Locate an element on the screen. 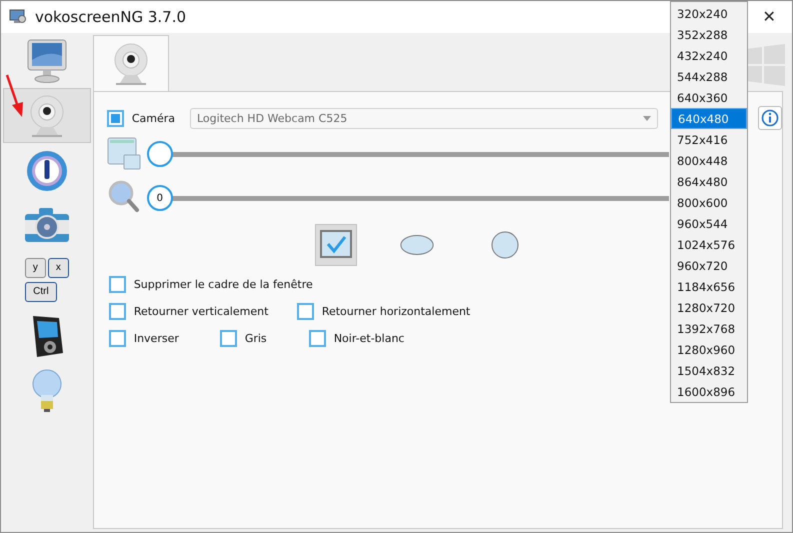 The image size is (793, 533). checkbox-label: Noir-et-blanc is located at coordinates (369, 338).